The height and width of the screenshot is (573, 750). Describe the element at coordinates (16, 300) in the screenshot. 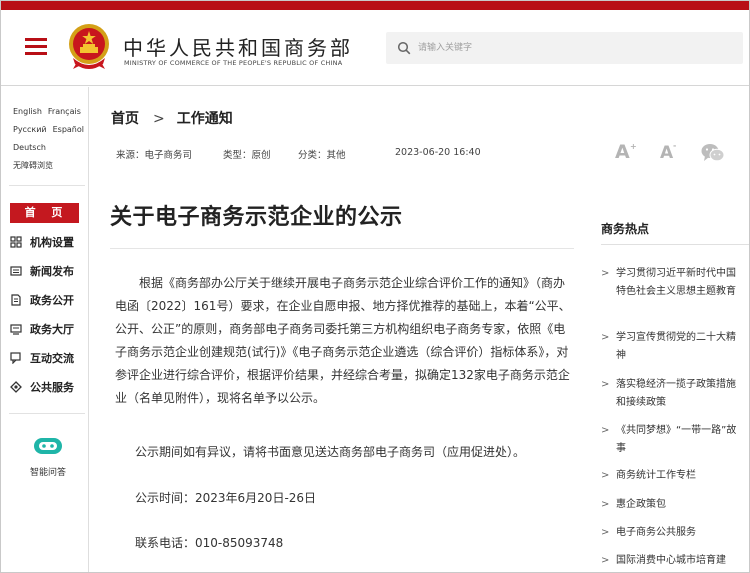

I see `document-icon` at that location.